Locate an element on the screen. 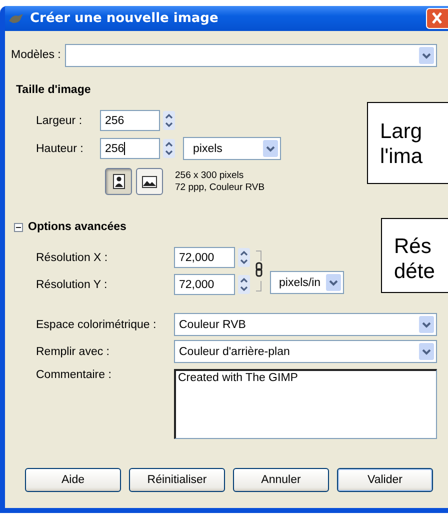  collapse-icon is located at coordinates (18, 227).